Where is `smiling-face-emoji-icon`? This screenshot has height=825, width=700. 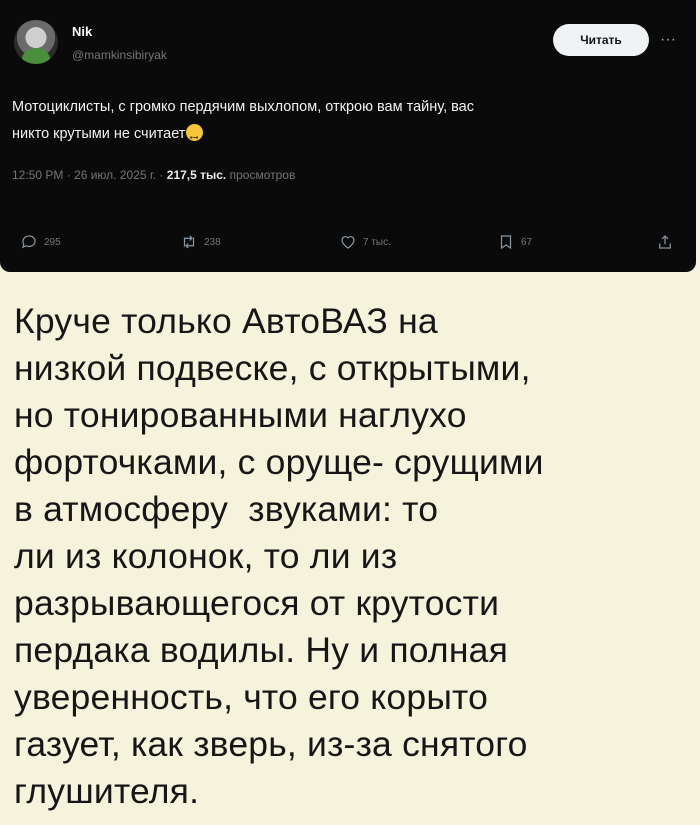 smiling-face-emoji-icon is located at coordinates (195, 138).